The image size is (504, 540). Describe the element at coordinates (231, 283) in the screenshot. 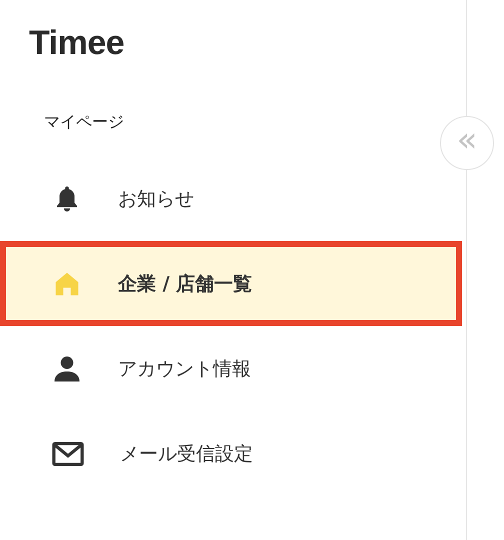

I see `menu-item: 企業 / 店舗一覧` at that location.